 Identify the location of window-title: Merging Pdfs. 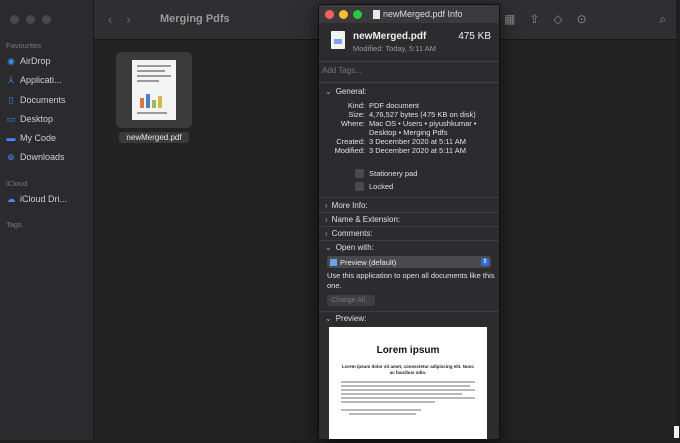
(195, 19).